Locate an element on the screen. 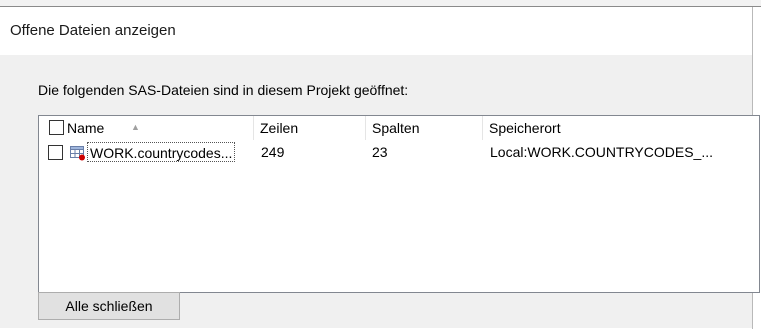 Image resolution: width=761 pixels, height=329 pixels. select-all-checkbox is located at coordinates (56, 127).